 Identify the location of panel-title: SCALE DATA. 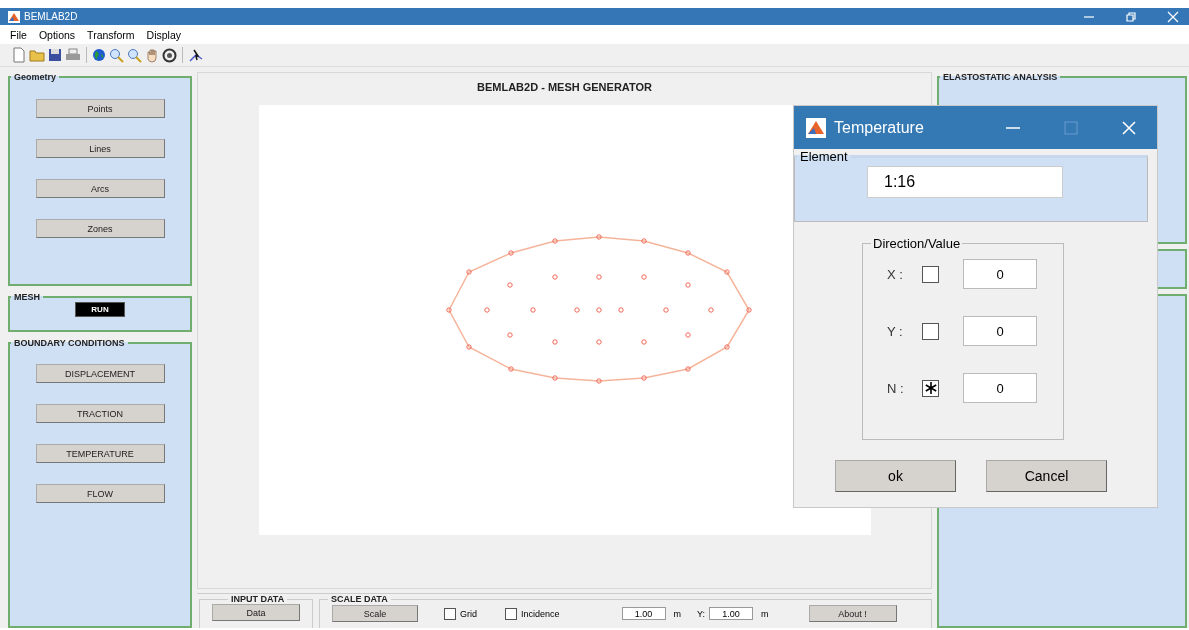
(359, 599).